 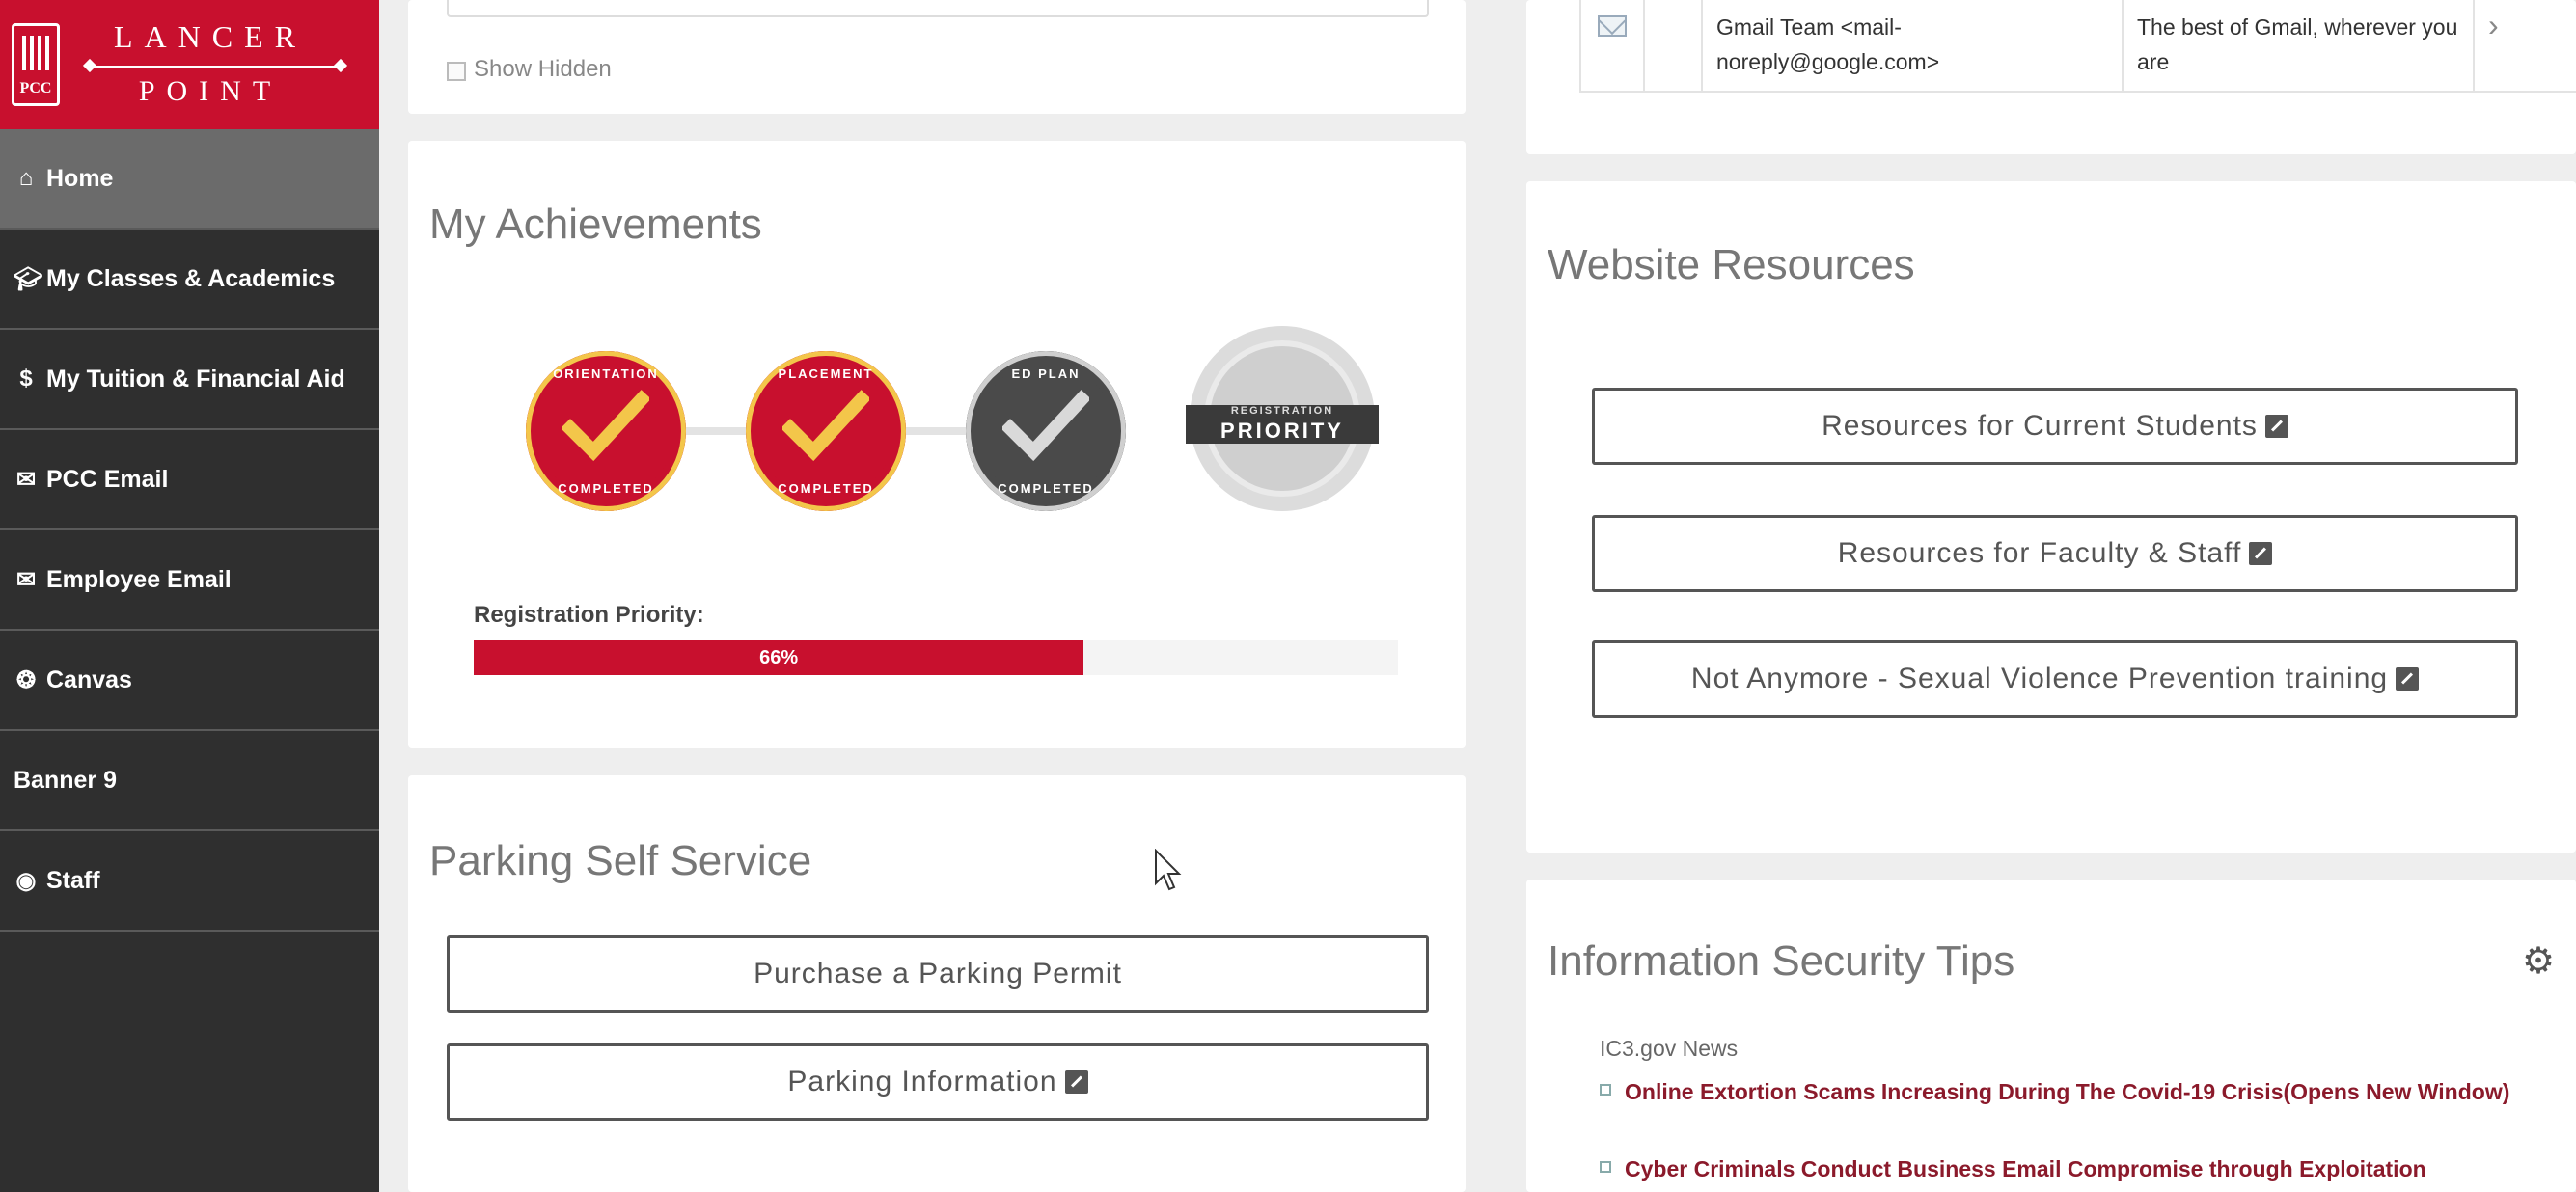 What do you see at coordinates (26, 379) in the screenshot?
I see `dollar-icon: $` at bounding box center [26, 379].